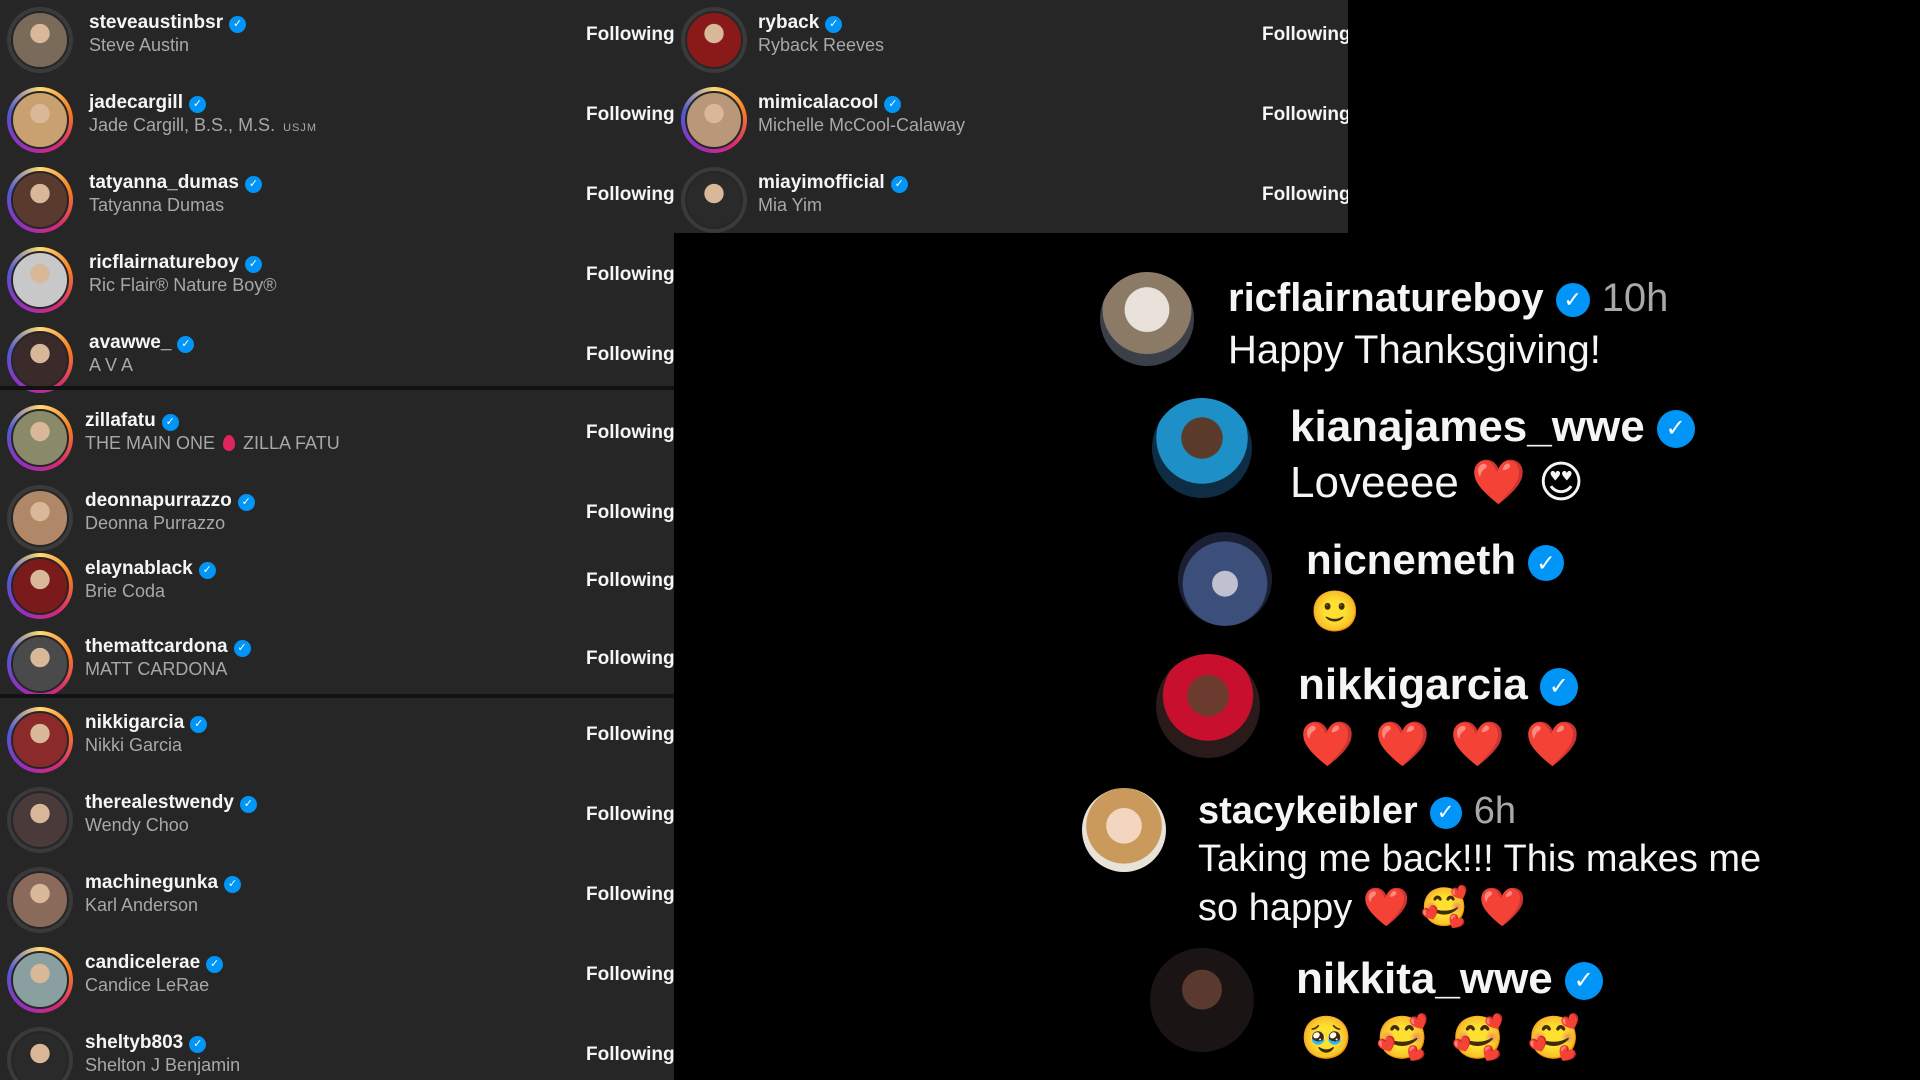 This screenshot has width=1920, height=1080. I want to click on username-text: candicelerae, so click(142, 962).